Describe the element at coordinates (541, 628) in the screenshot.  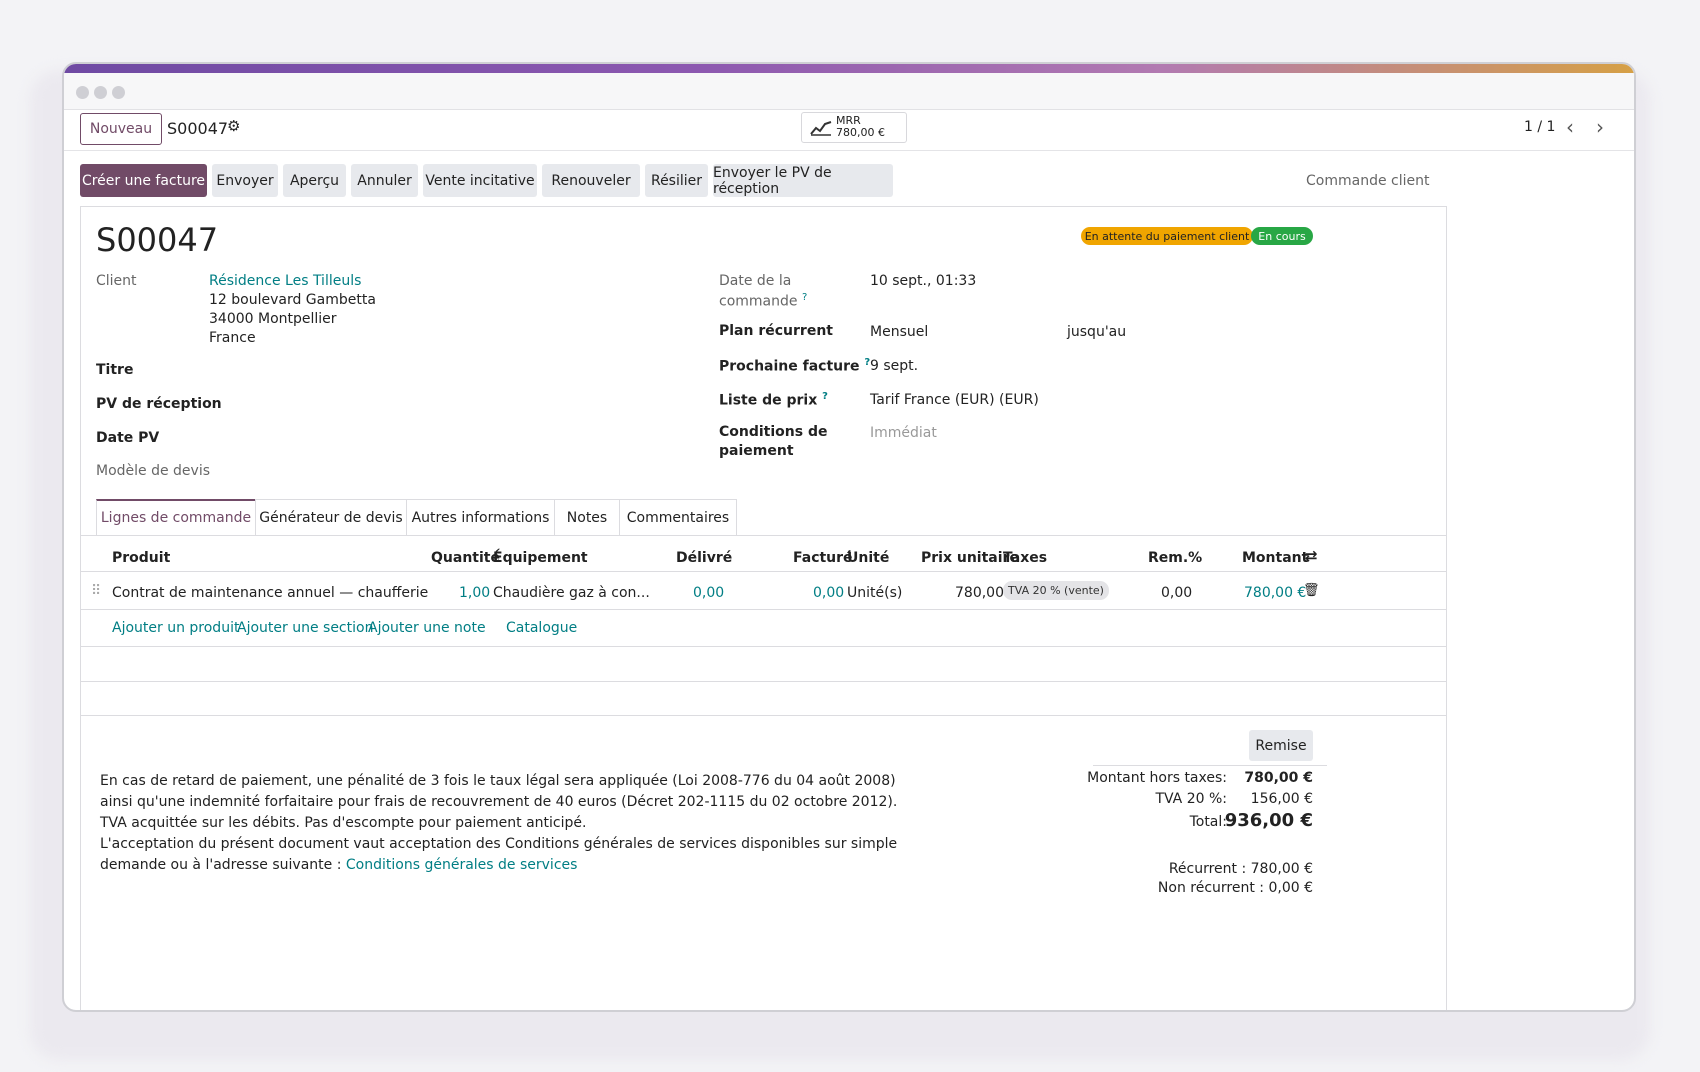
I see `catalog-link: Catalogue` at that location.